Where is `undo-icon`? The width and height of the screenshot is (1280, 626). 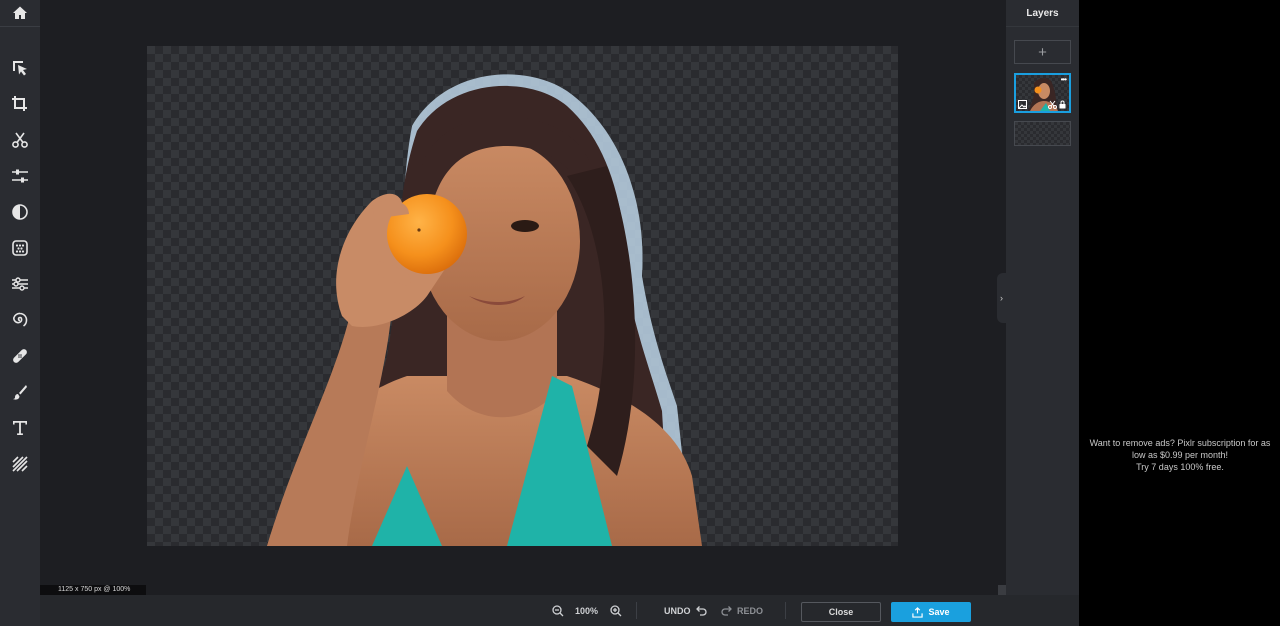
undo-icon is located at coordinates (701, 610).